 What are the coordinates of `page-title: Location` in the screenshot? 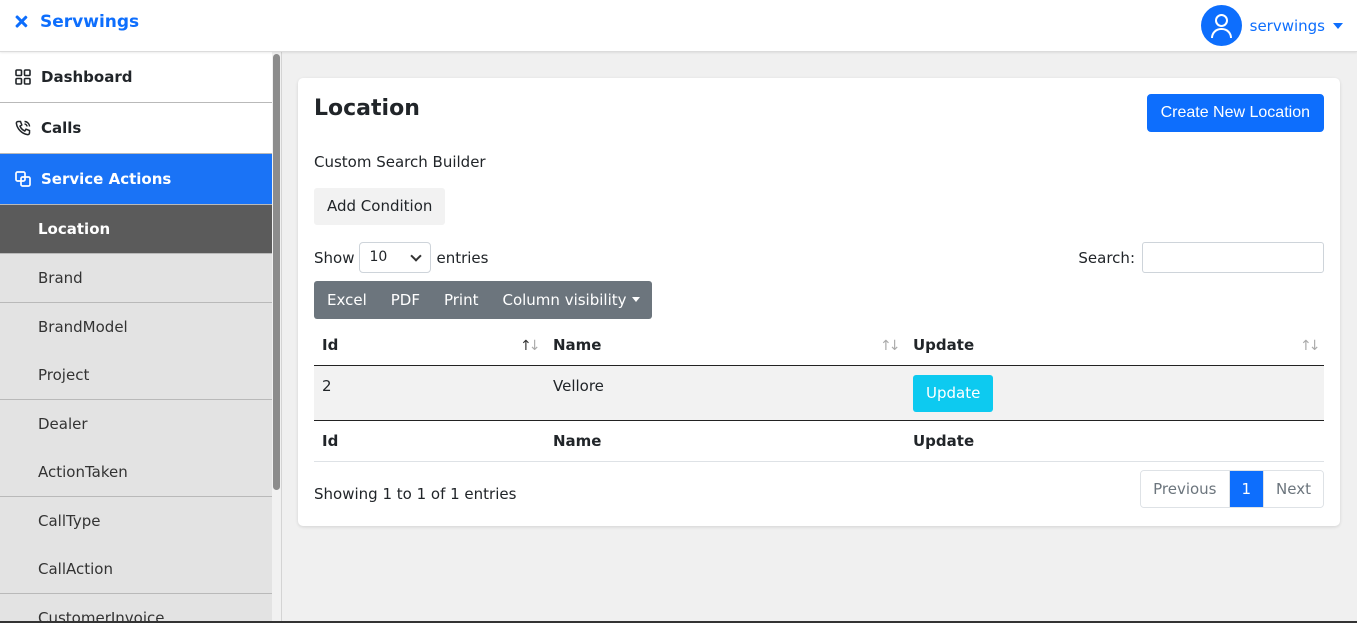 It's located at (367, 108).